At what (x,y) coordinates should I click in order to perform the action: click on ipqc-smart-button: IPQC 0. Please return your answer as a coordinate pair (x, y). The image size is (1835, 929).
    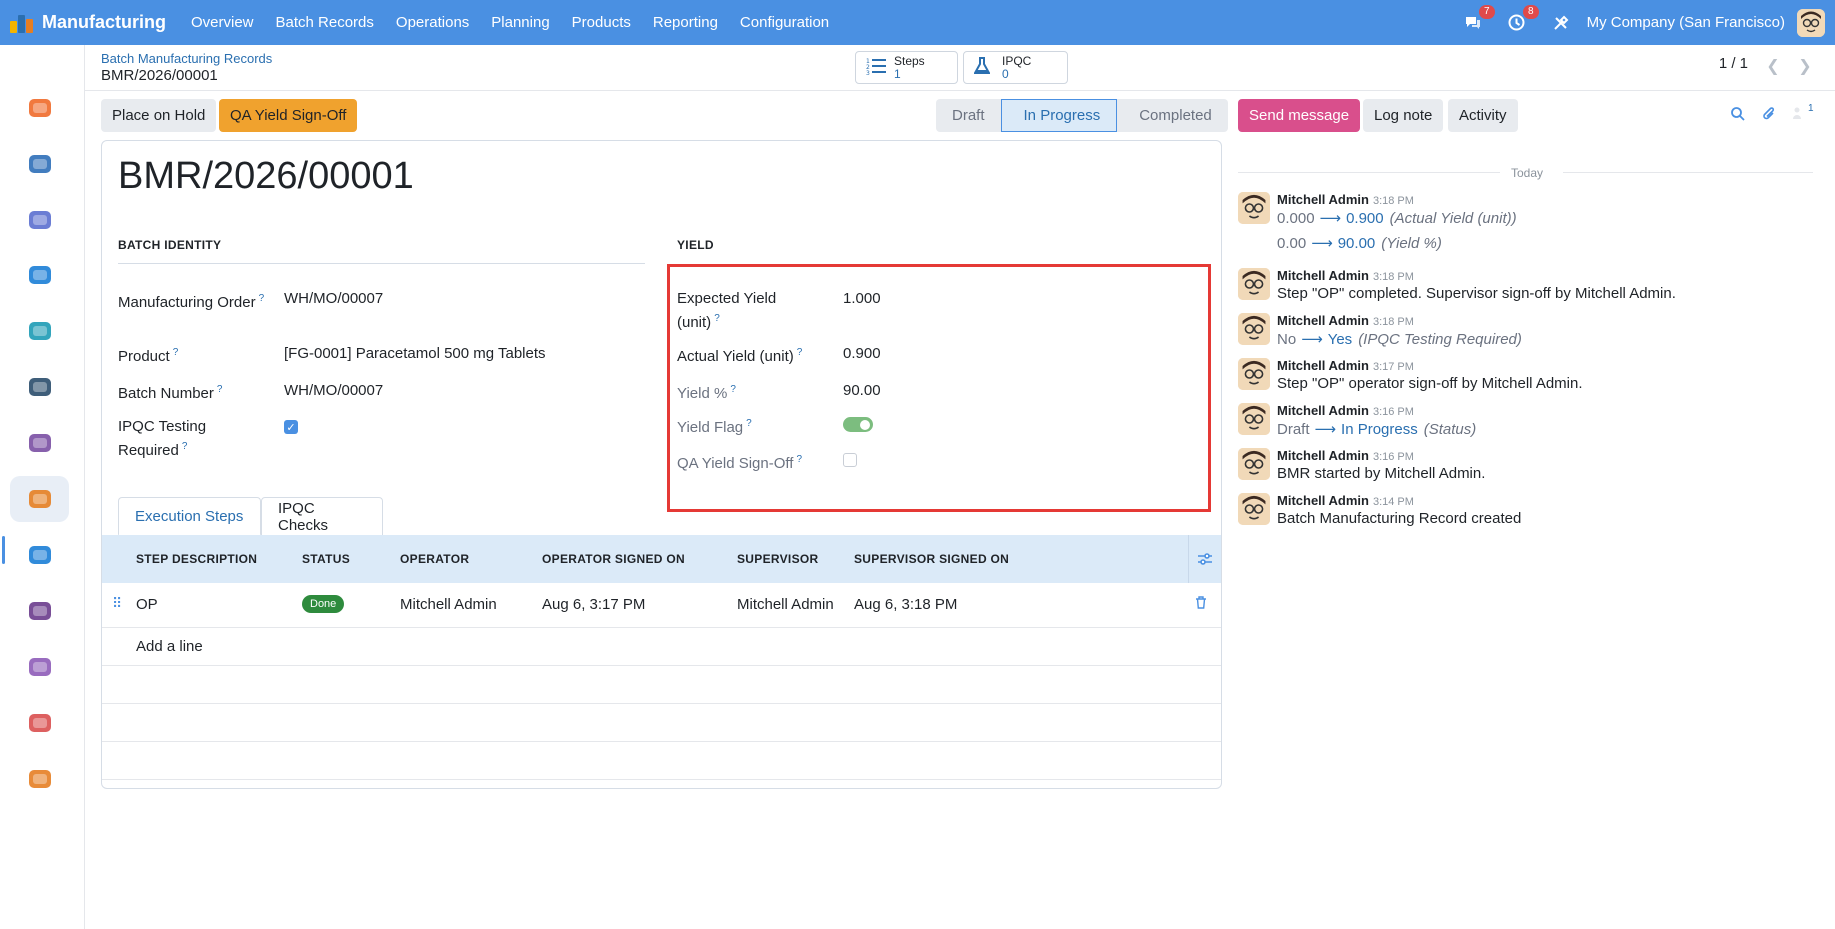
    Looking at the image, I should click on (1015, 67).